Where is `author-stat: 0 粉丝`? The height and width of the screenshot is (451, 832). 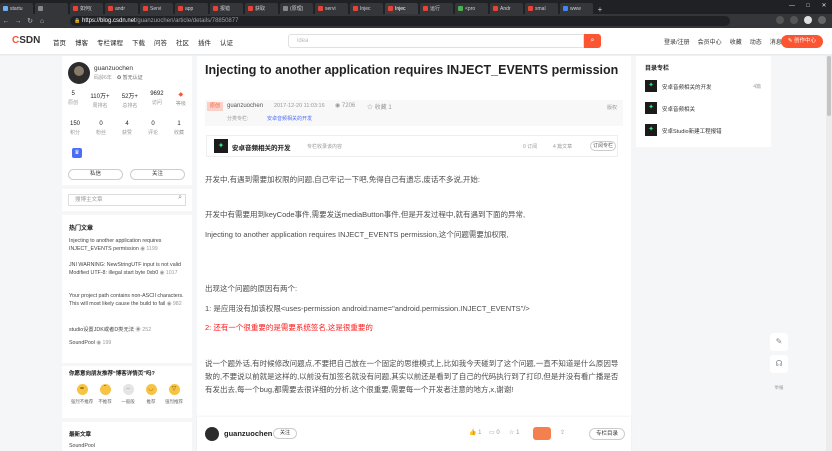 author-stat: 0 粉丝 is located at coordinates (101, 128).